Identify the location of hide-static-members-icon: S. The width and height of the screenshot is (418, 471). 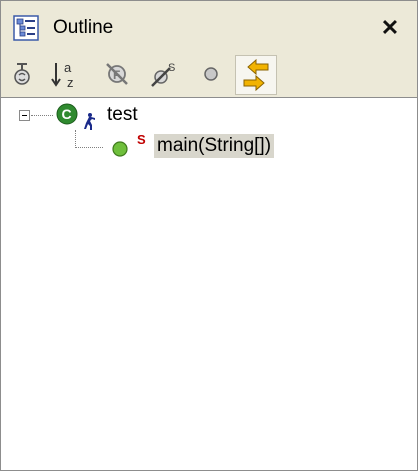
(163, 74).